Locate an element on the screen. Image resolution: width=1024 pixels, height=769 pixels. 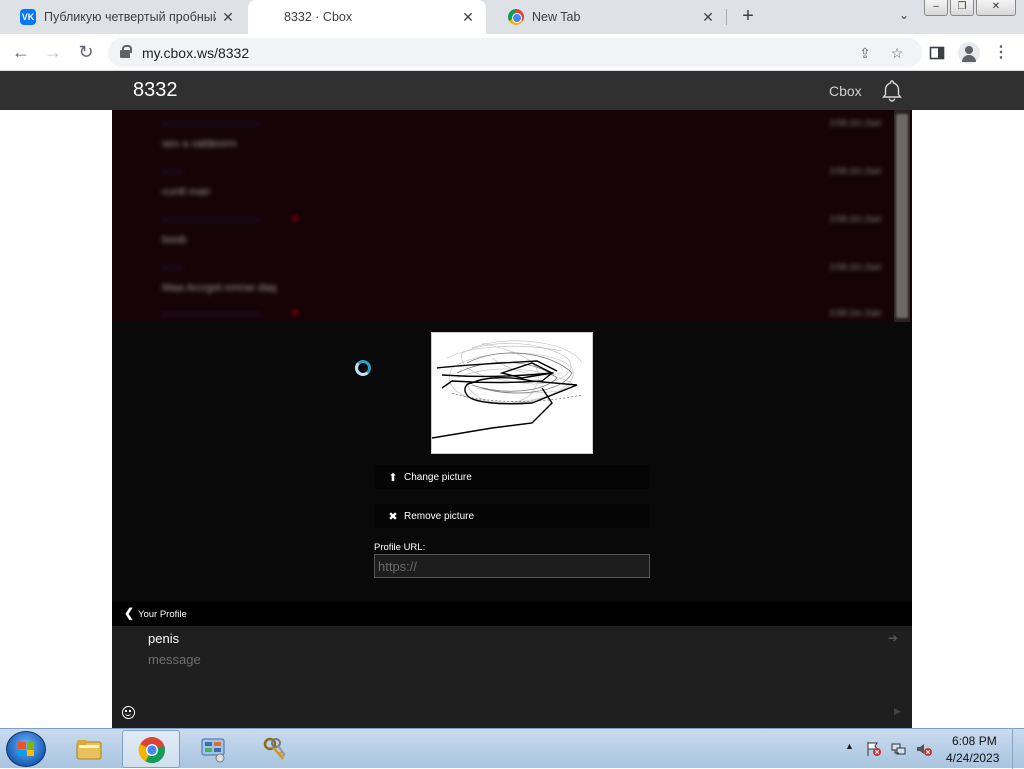
address-url: my.cbox.ws/8332 is located at coordinates (195, 53).